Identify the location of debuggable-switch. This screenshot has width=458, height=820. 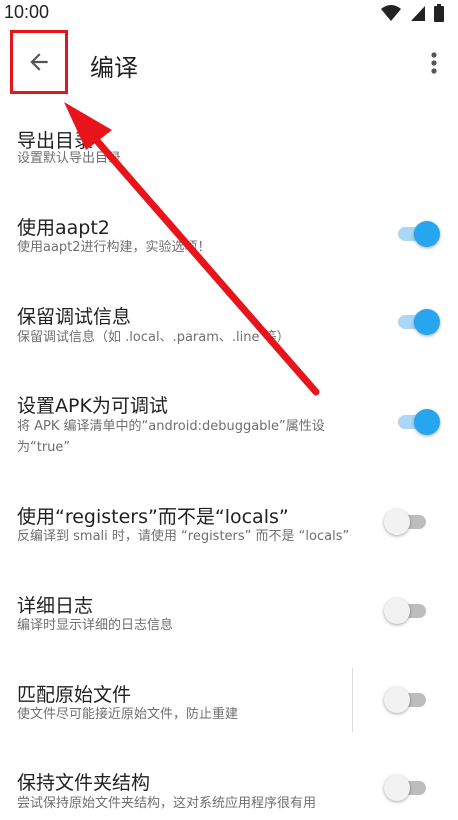
(416, 422).